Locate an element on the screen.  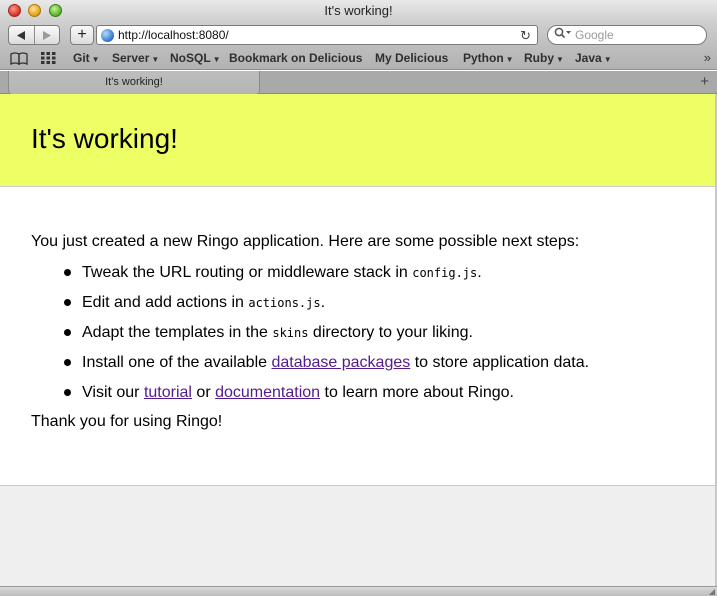
url-text: http://localhost:8080/ is located at coordinates (173, 35).